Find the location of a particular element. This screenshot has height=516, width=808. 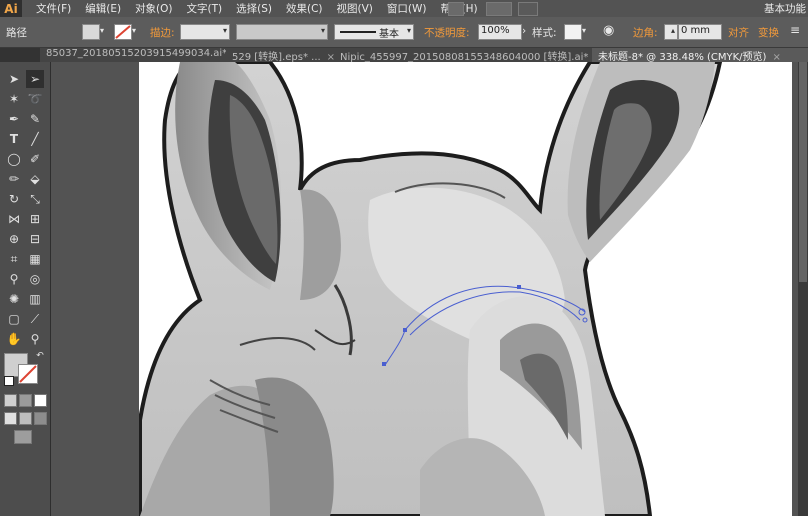

scrollbar-thumb is located at coordinates (803, 172).